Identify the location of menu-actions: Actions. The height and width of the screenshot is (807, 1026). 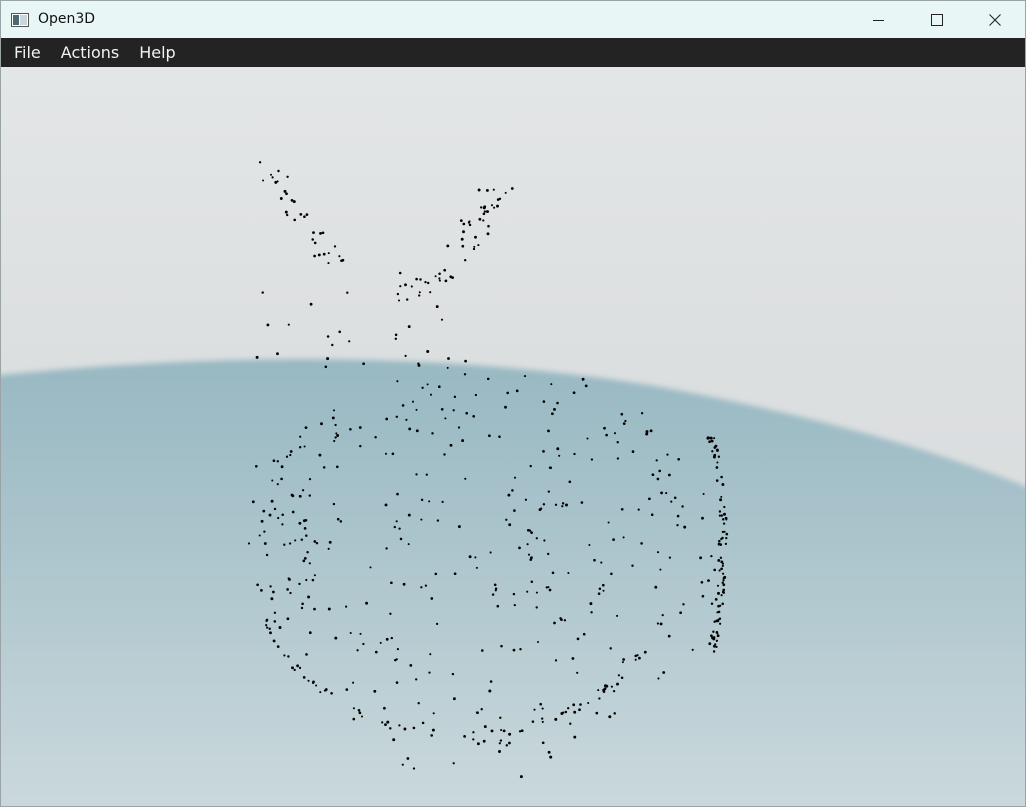
(90, 52).